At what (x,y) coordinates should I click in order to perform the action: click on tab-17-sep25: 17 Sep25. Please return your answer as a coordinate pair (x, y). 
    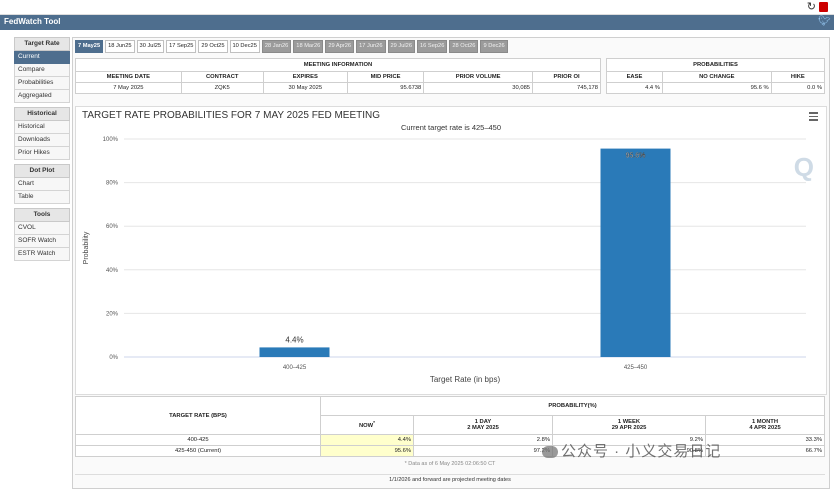
    Looking at the image, I should click on (181, 46).